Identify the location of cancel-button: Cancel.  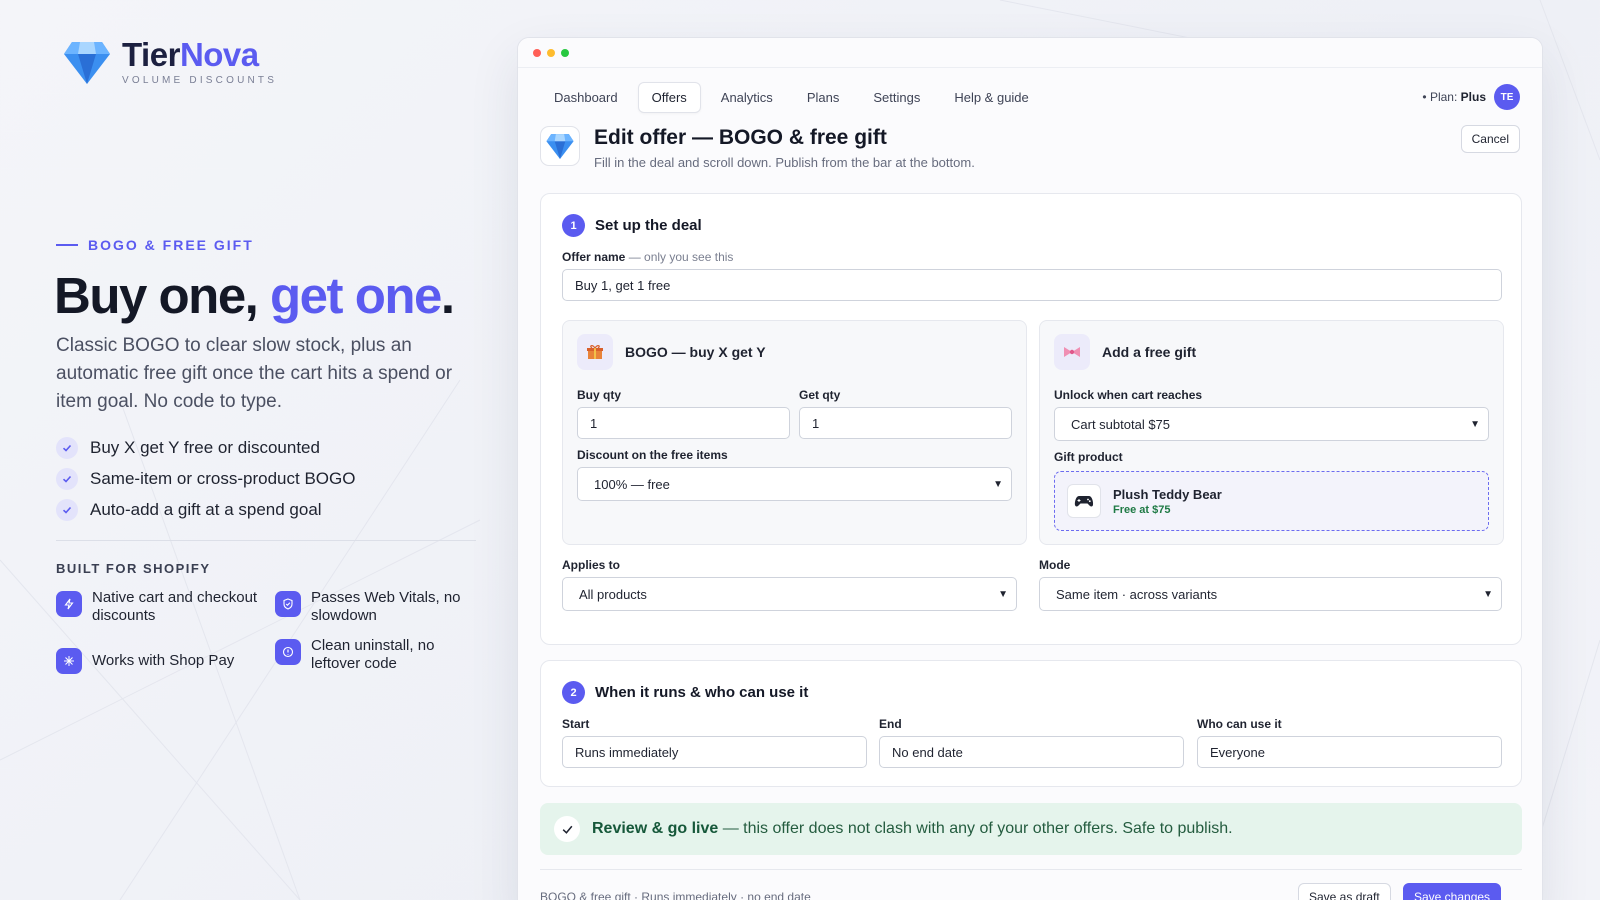
(1490, 139).